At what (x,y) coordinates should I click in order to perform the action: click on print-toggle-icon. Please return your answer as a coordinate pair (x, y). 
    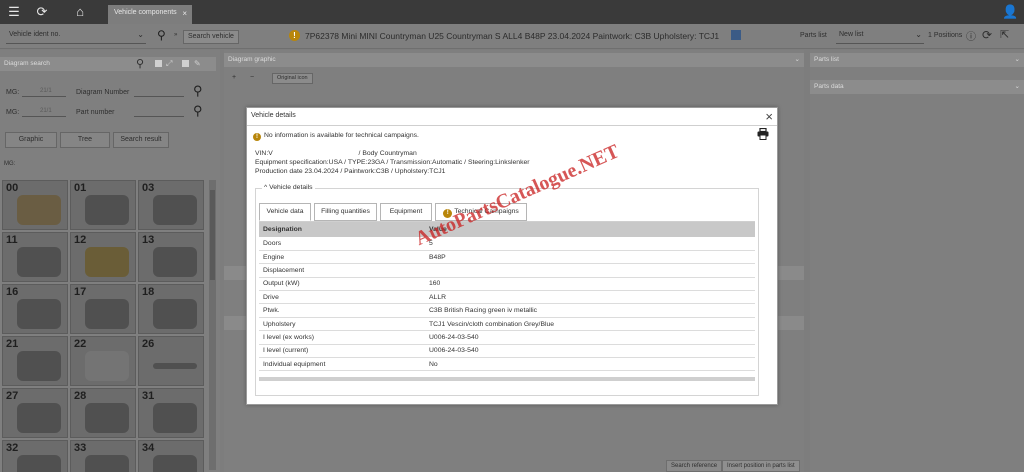
    Looking at the image, I should click on (185, 63).